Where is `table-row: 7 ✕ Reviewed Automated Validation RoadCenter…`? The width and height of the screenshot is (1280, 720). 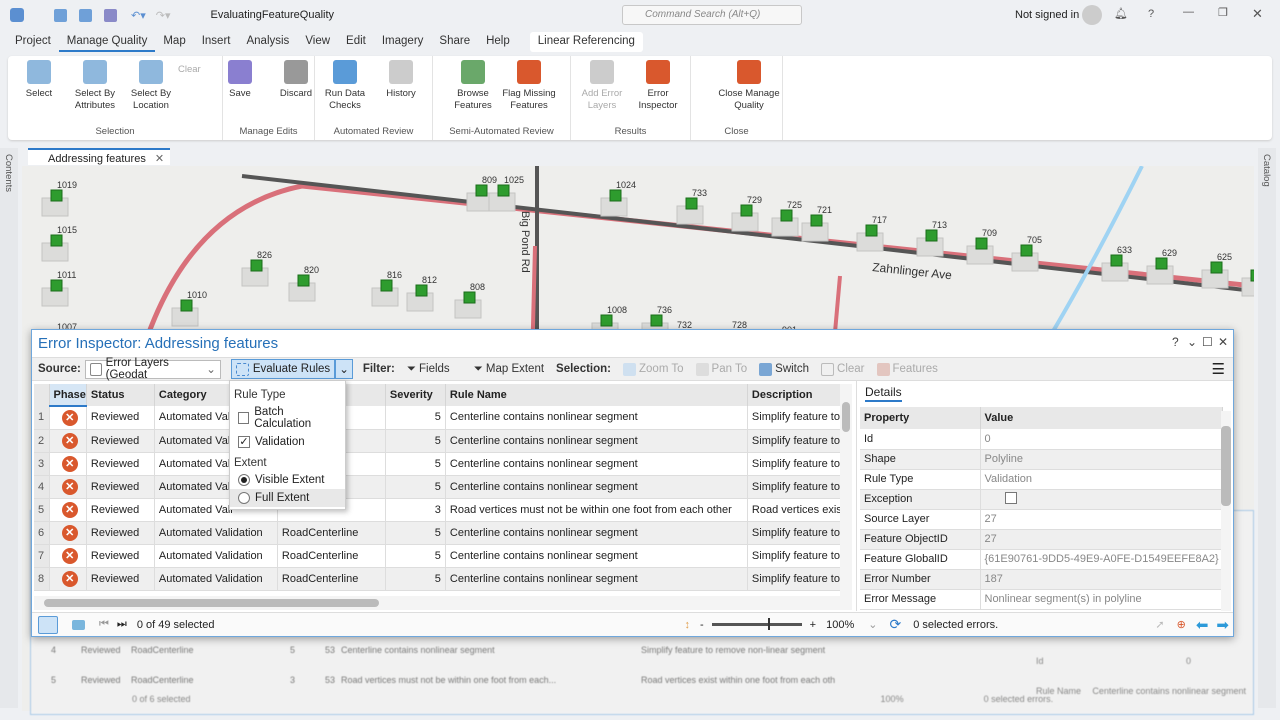 table-row: 7 ✕ Reviewed Automated Validation RoadCenter… is located at coordinates (440, 556).